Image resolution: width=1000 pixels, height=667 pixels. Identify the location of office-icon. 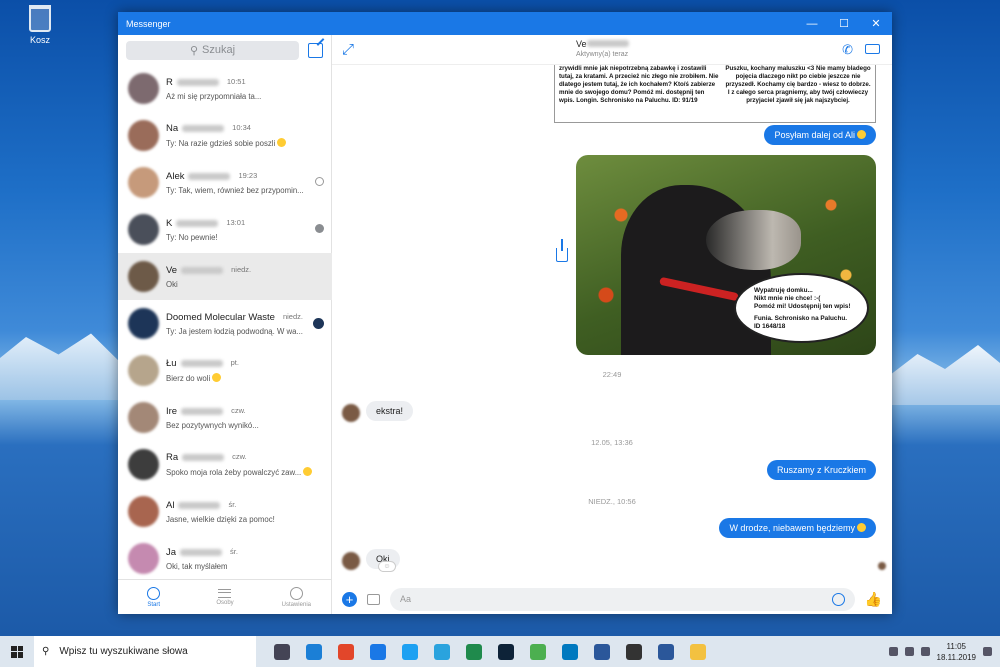
(346, 651).